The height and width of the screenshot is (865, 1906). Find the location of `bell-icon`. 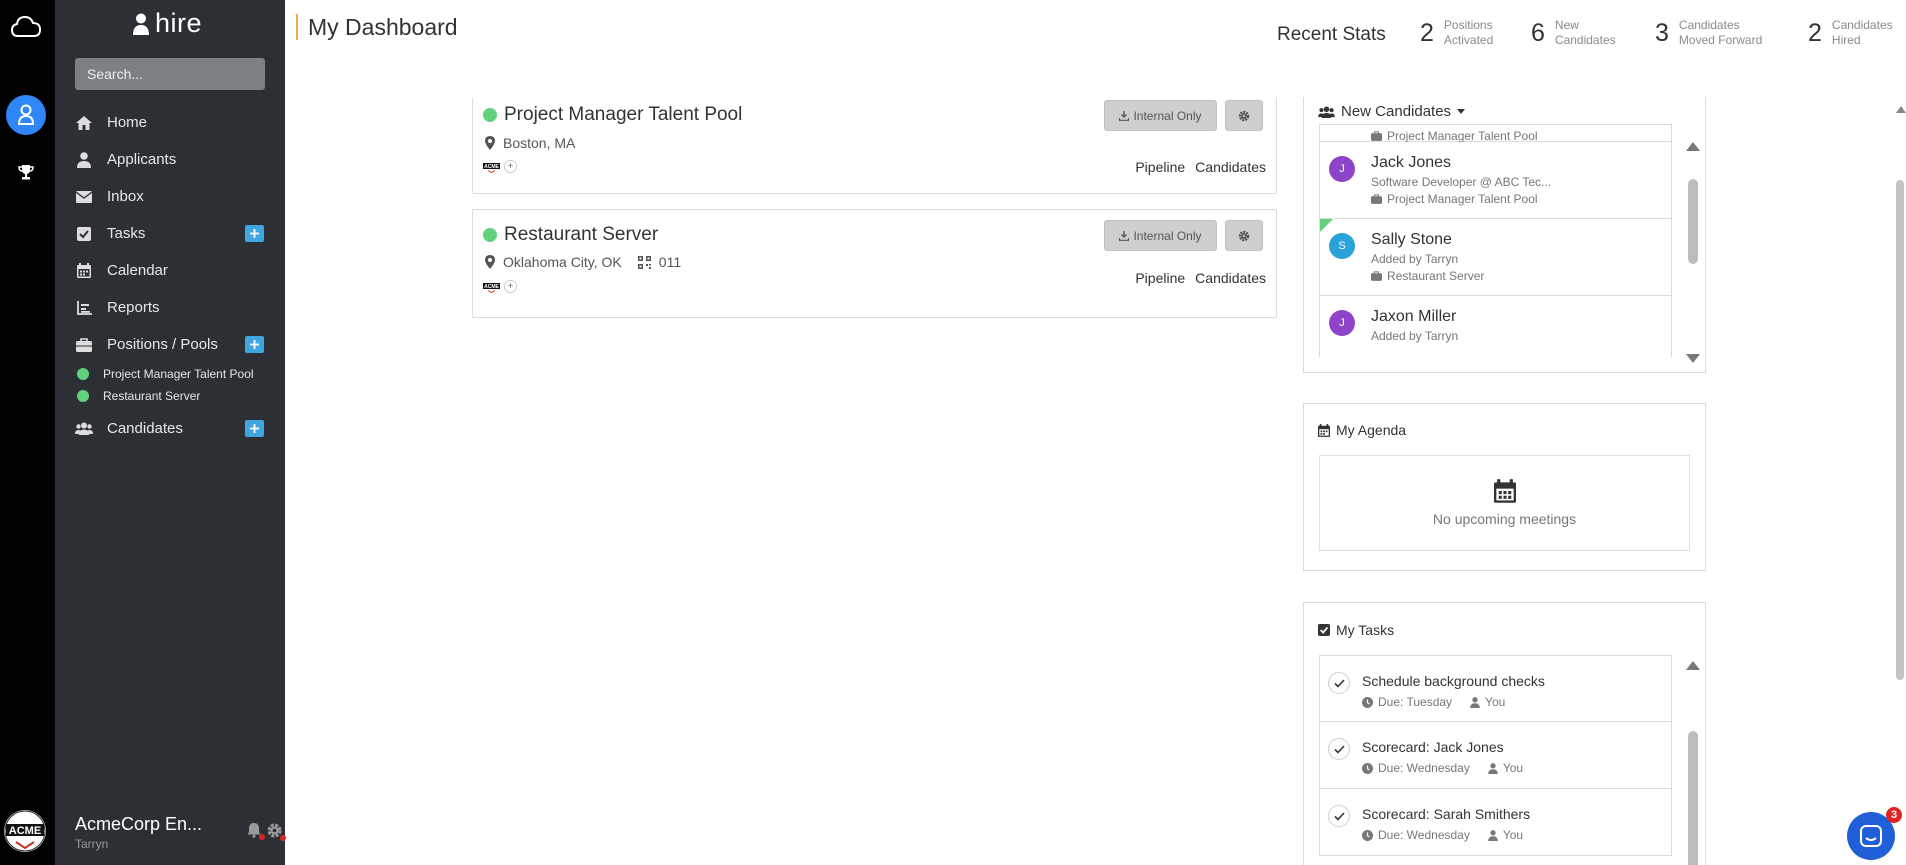

bell-icon is located at coordinates (255, 831).